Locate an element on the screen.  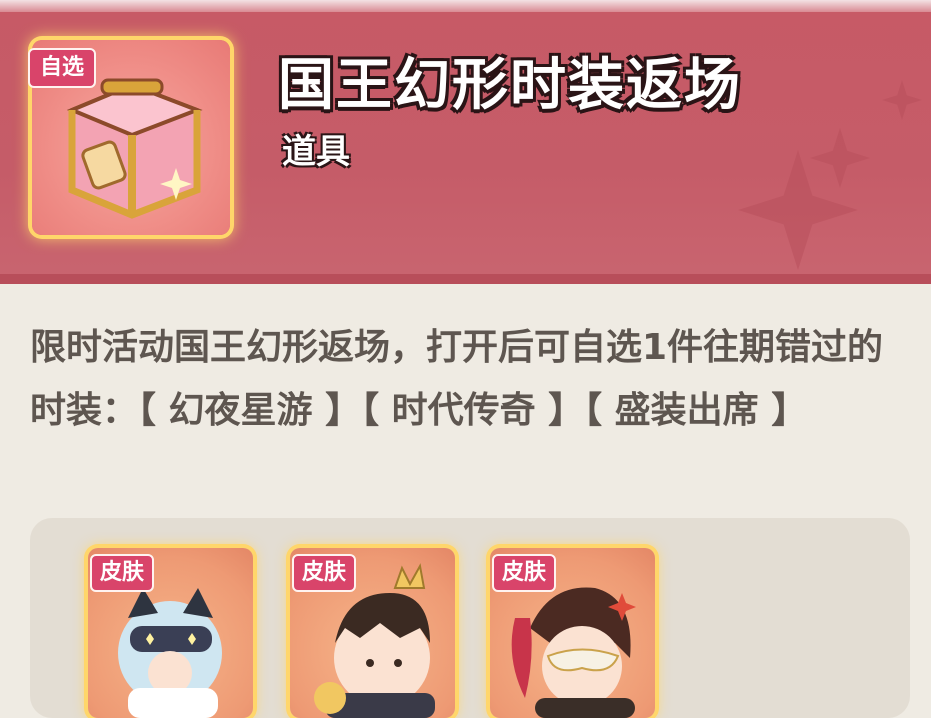
item-tag: 自选 is located at coordinates (62, 68).